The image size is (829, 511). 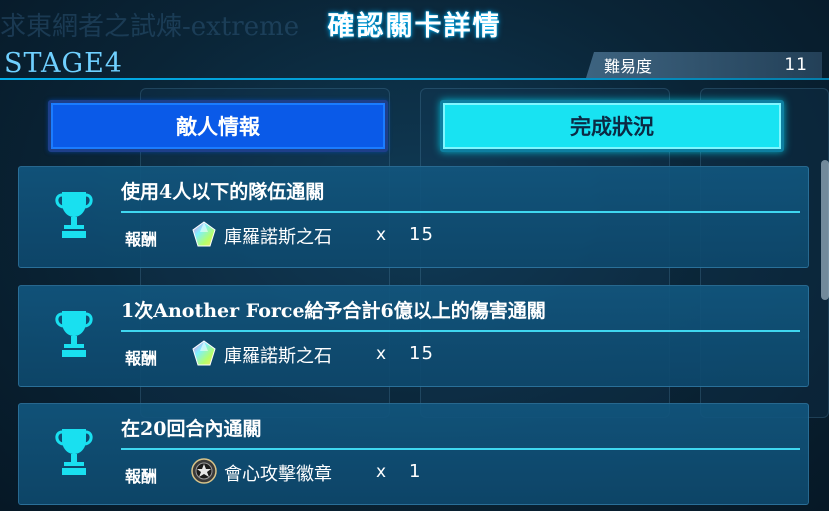 What do you see at coordinates (825, 230) in the screenshot?
I see `scrollbar` at bounding box center [825, 230].